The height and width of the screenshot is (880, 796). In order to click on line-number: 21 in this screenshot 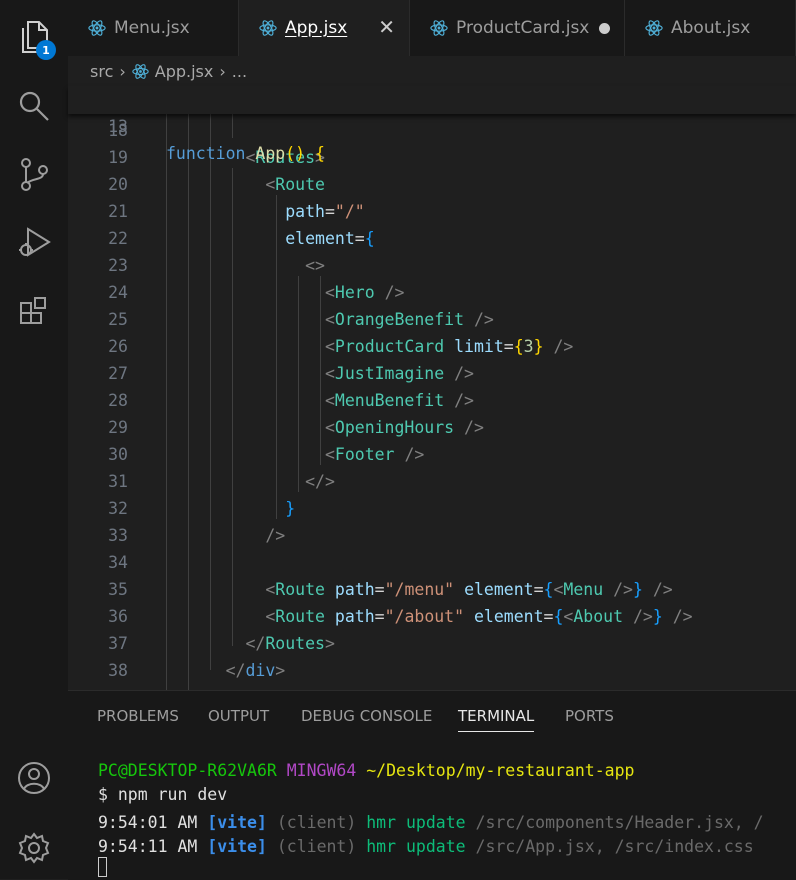, I will do `click(118, 211)`.